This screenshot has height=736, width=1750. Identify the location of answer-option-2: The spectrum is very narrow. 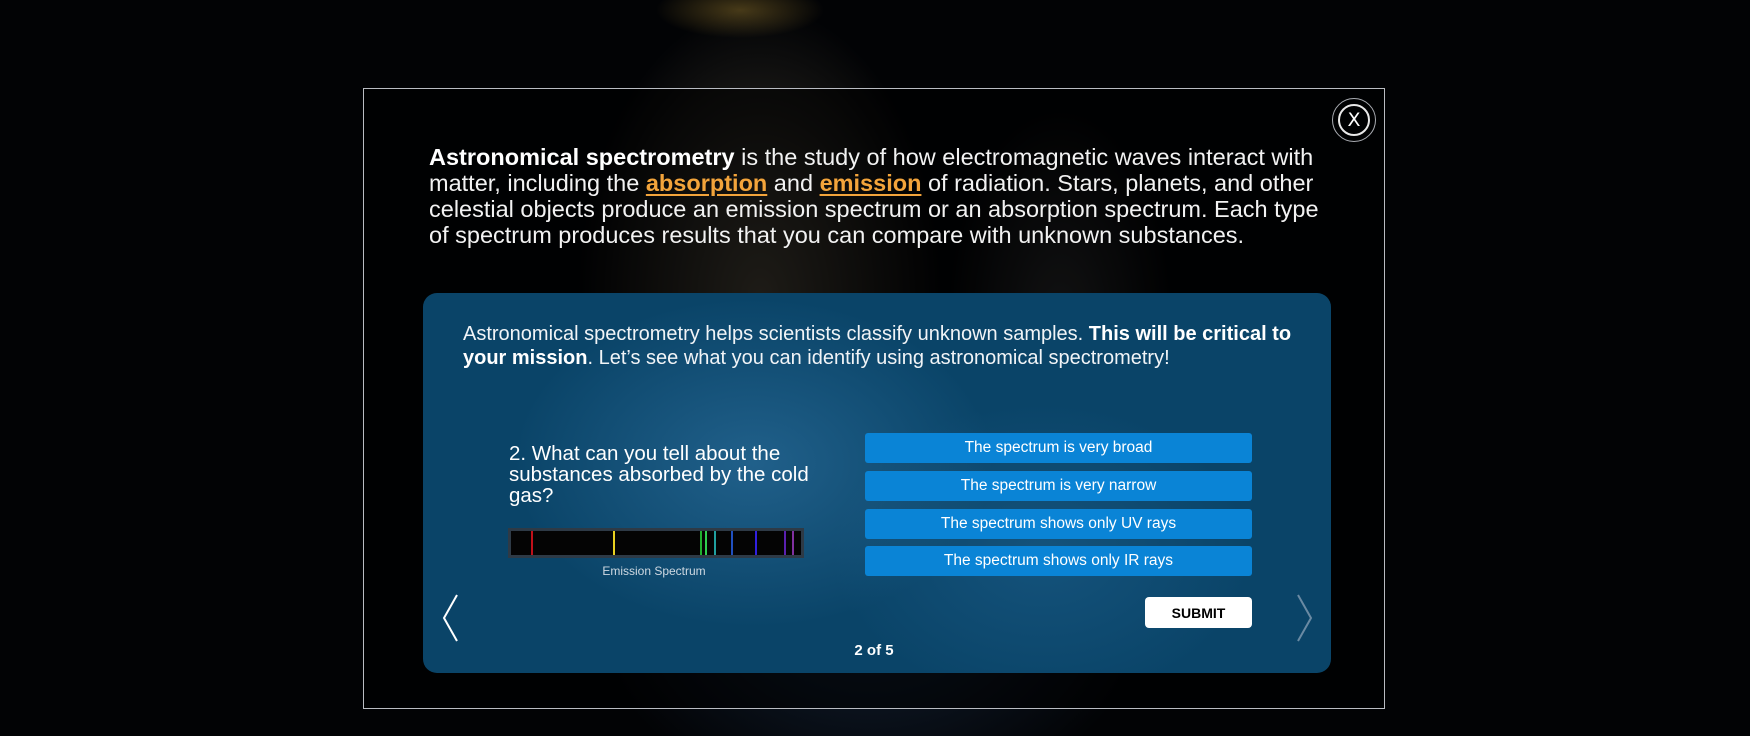
(1058, 486).